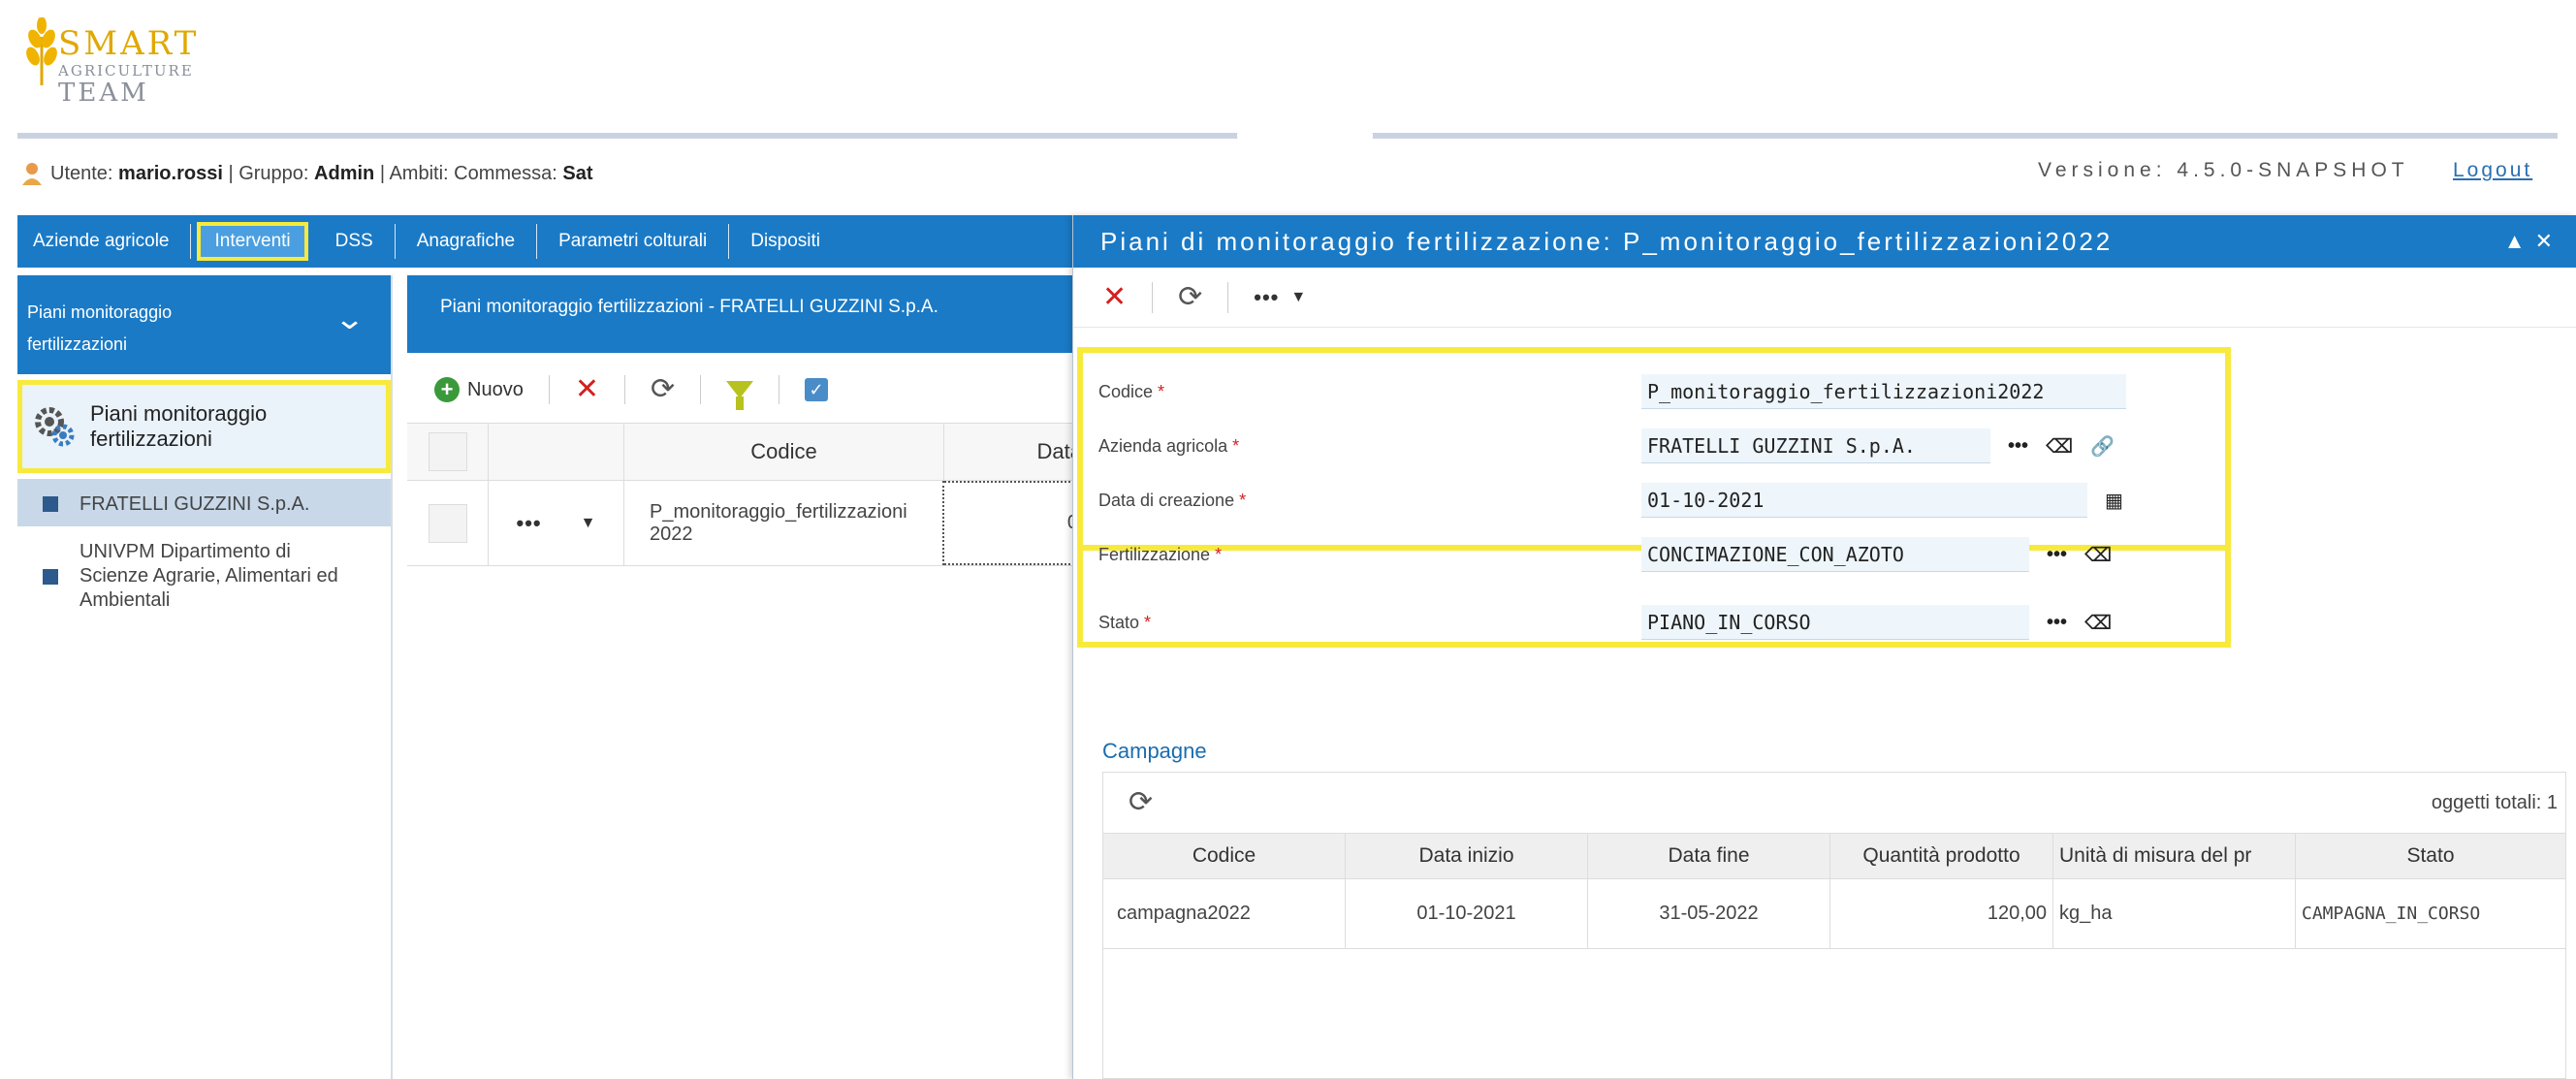 This screenshot has width=2576, height=1079. I want to click on user-icon, so click(32, 174).